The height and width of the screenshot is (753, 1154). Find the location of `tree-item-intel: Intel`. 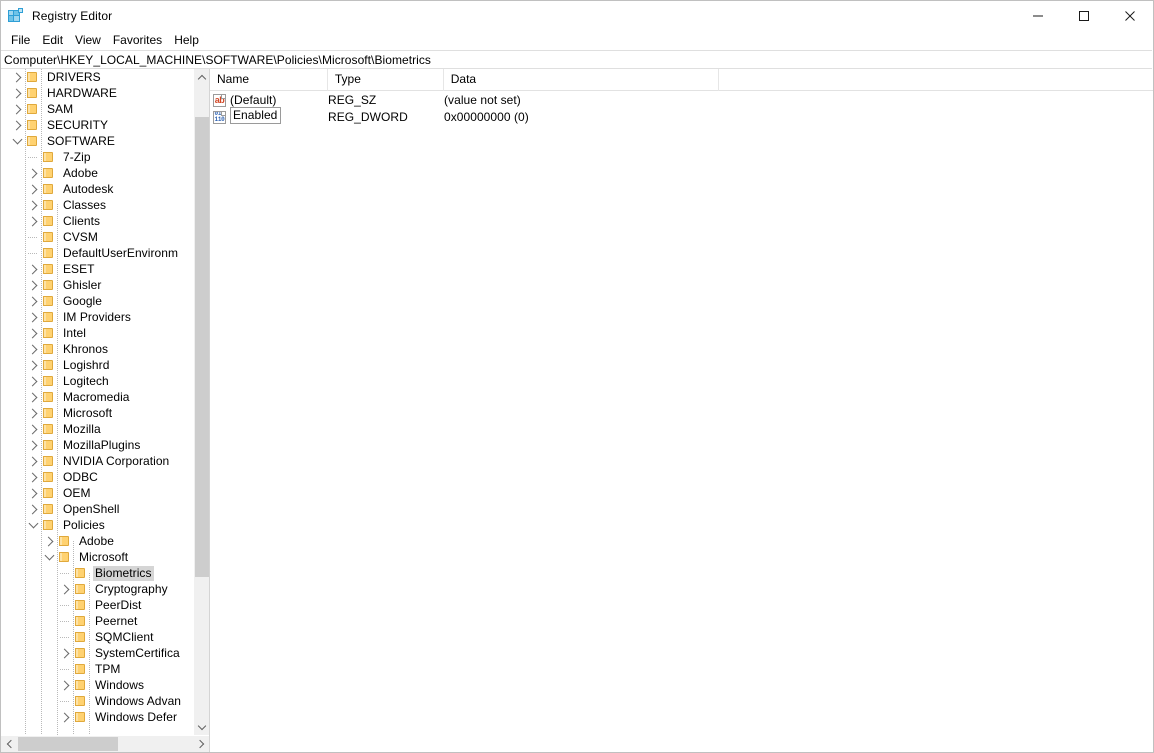

tree-item-intel: Intel is located at coordinates (97, 333).